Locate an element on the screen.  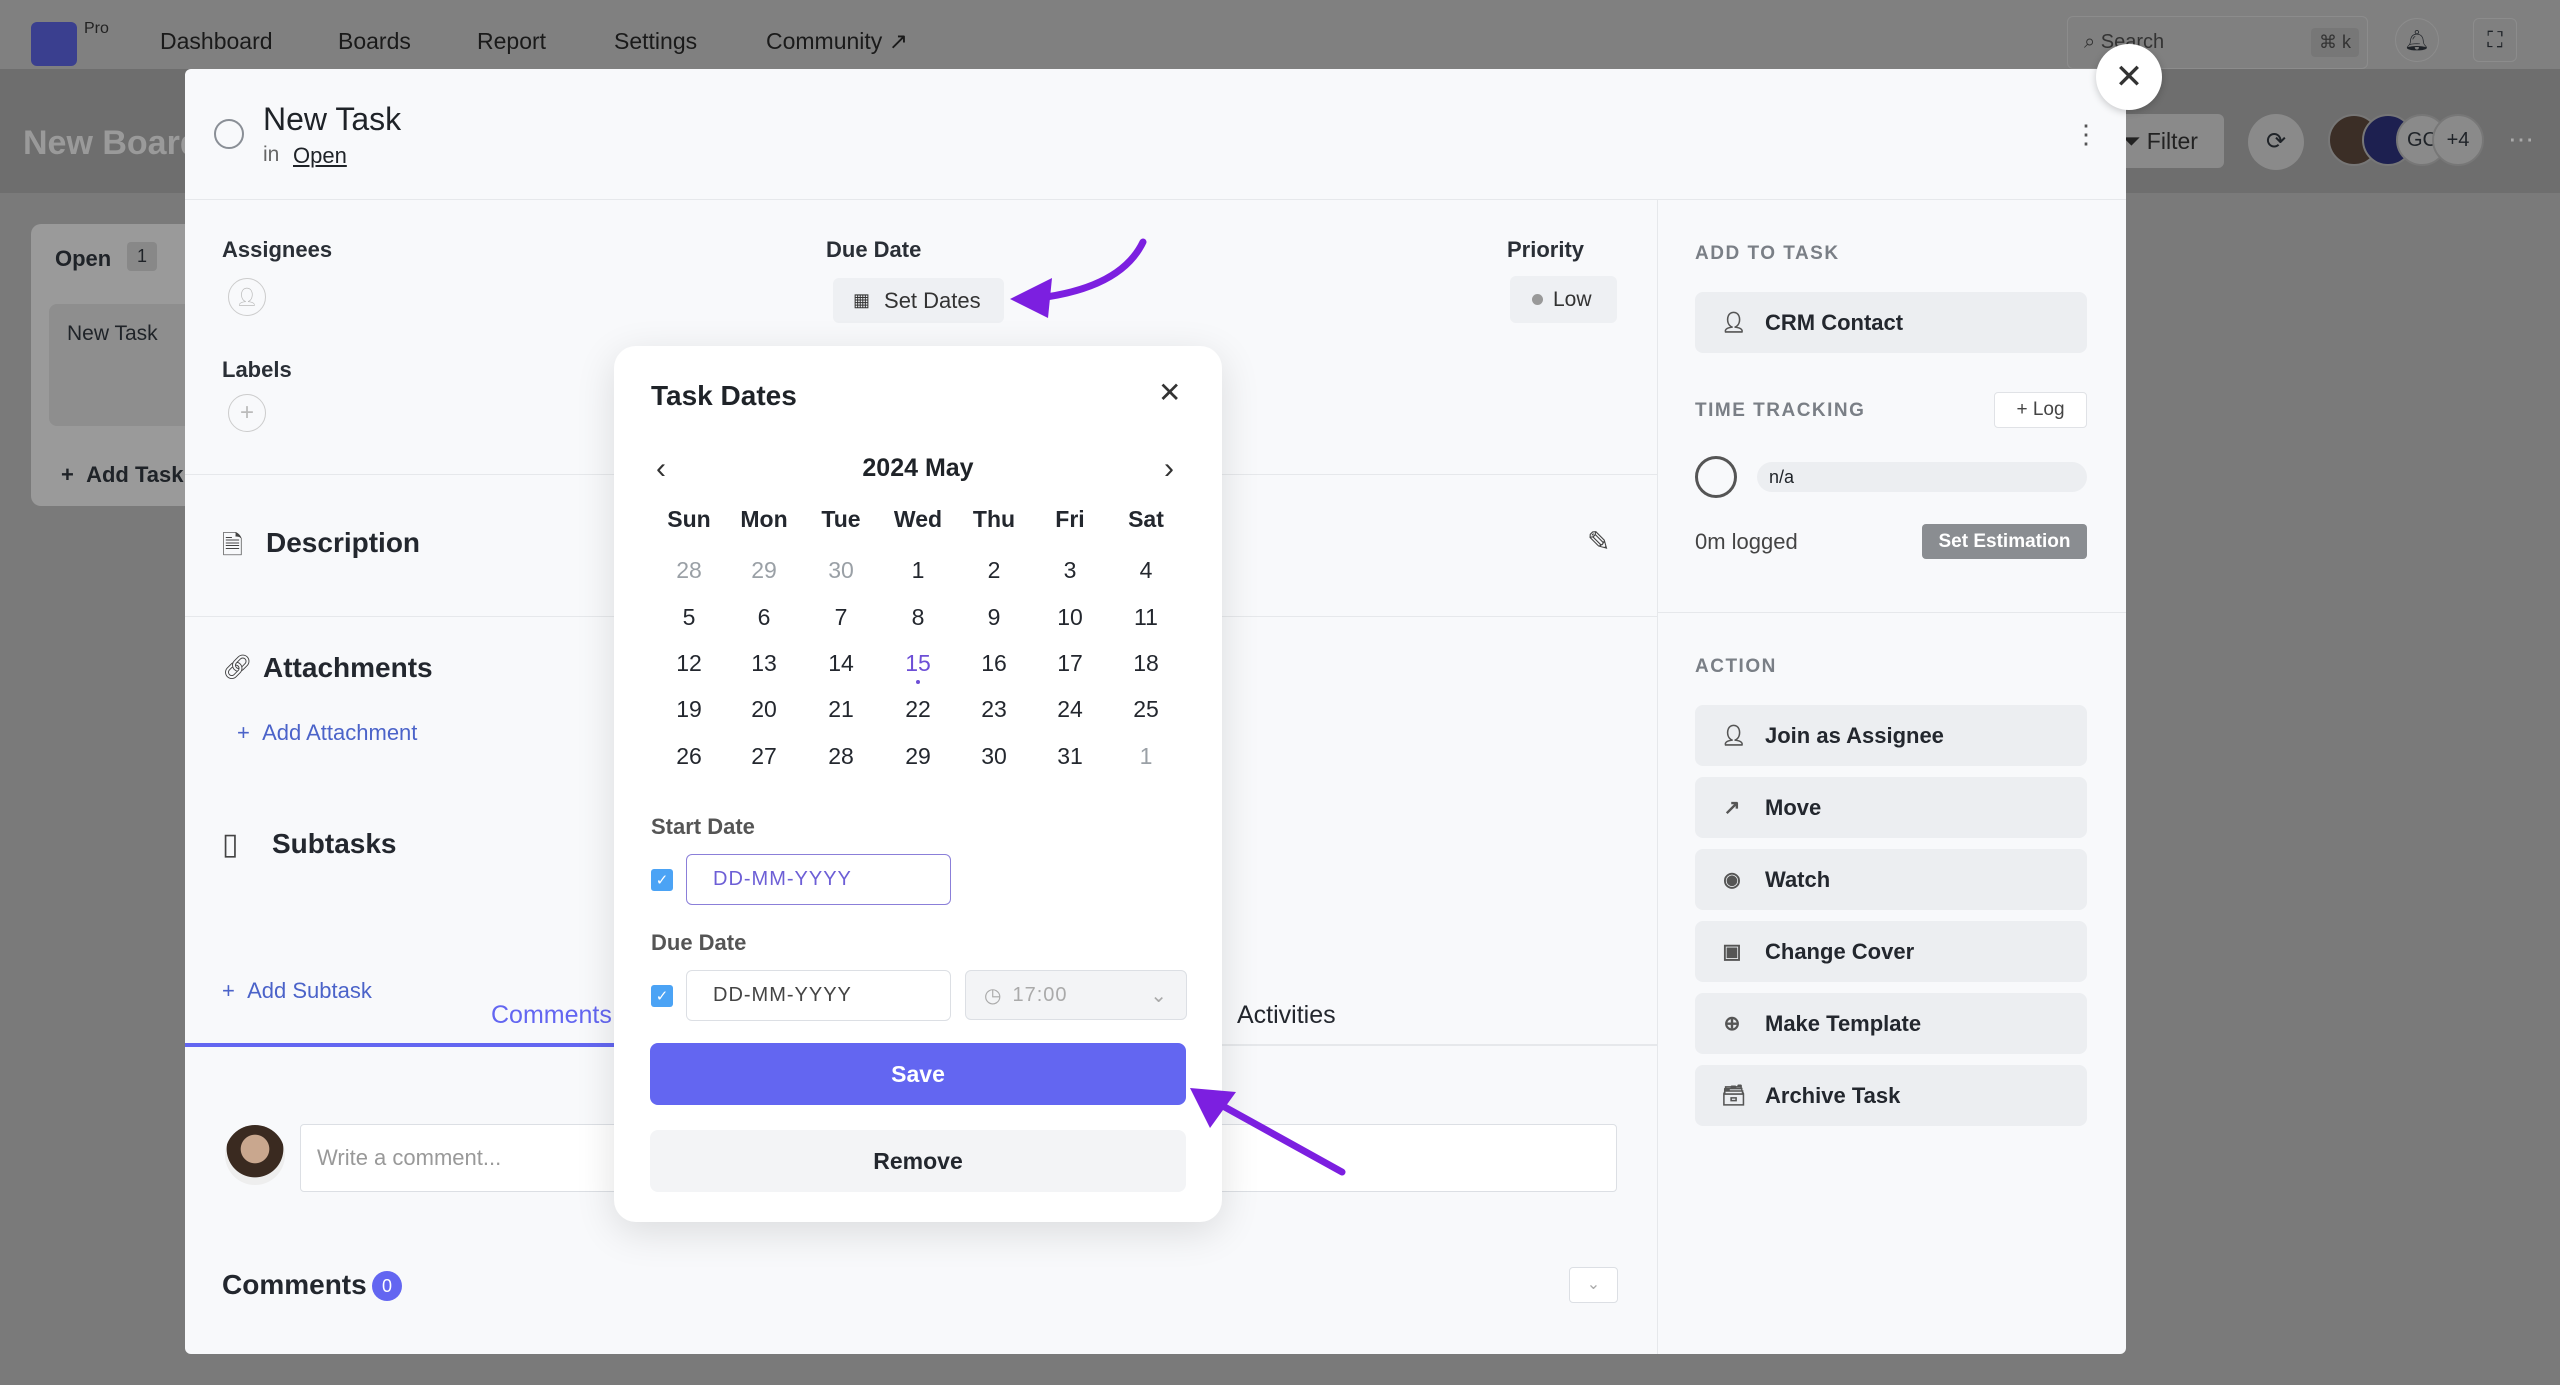
arrowhead is located at coordinates (1031, 298).